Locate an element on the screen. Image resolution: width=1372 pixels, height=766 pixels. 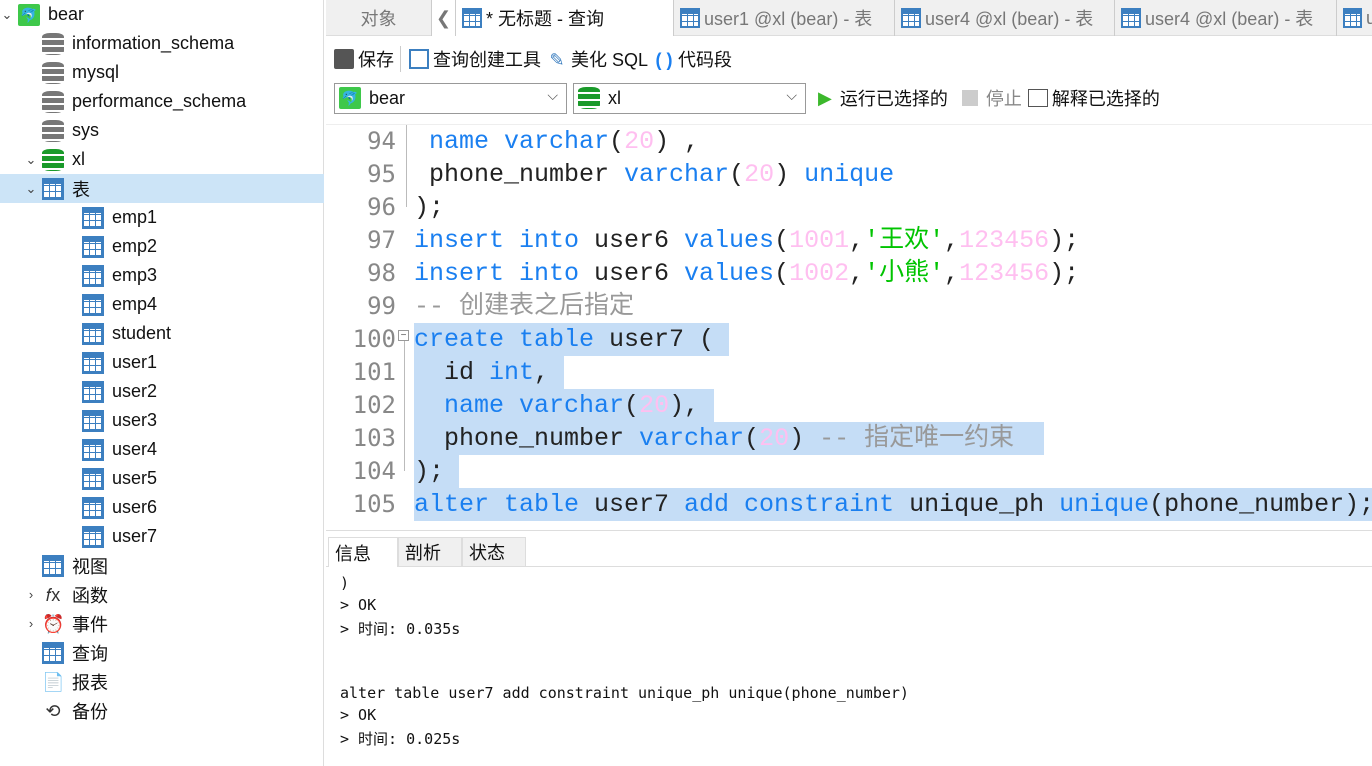
tab-2: user4 @xl (bear) - 表 is located at coordinates (1005, 18).